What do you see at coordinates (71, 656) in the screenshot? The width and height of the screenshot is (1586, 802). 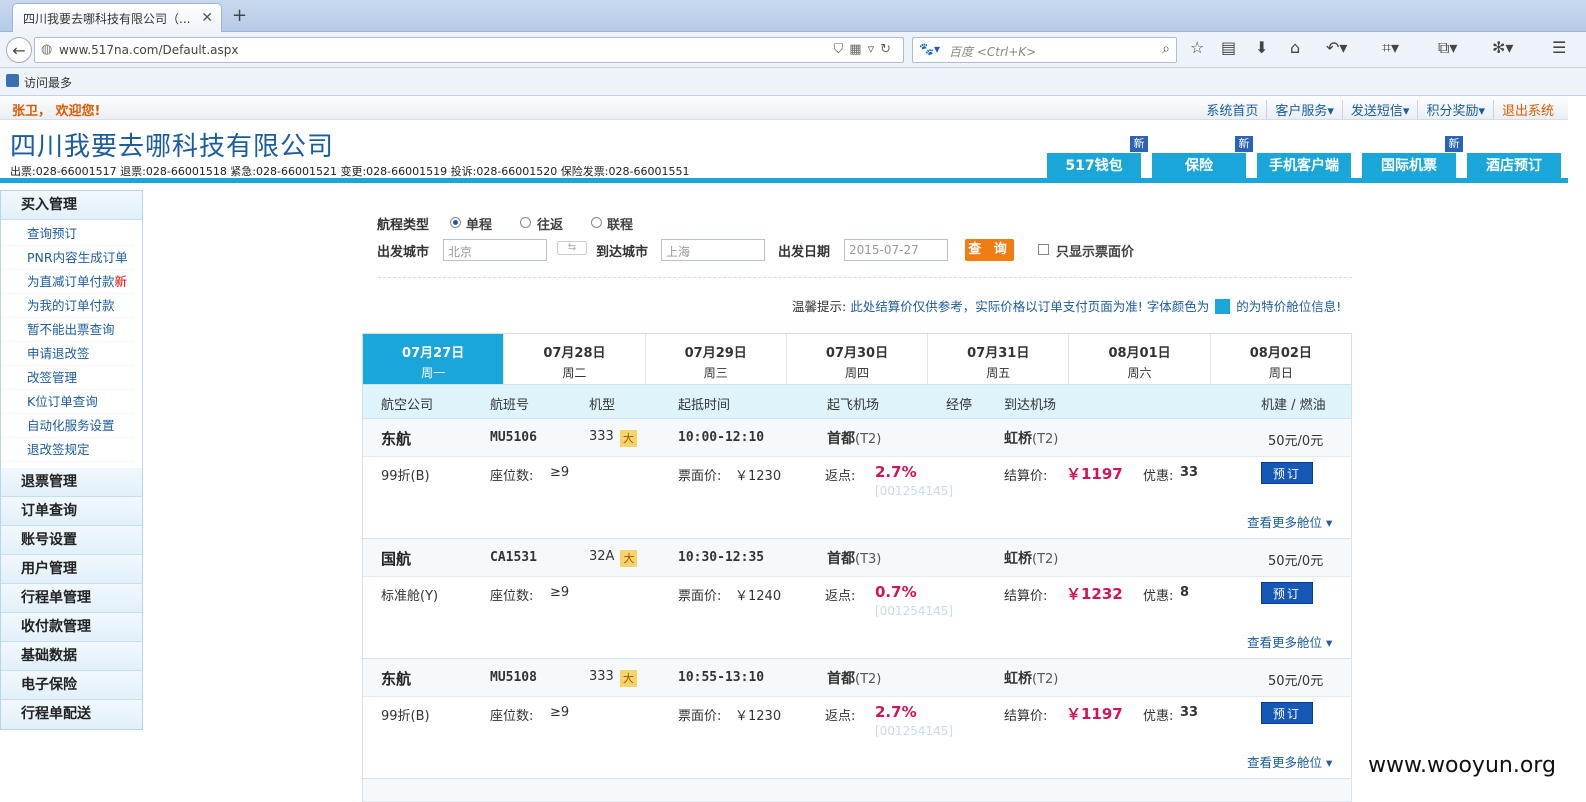 I see `sidebar-section-base-data: 基础数据` at bounding box center [71, 656].